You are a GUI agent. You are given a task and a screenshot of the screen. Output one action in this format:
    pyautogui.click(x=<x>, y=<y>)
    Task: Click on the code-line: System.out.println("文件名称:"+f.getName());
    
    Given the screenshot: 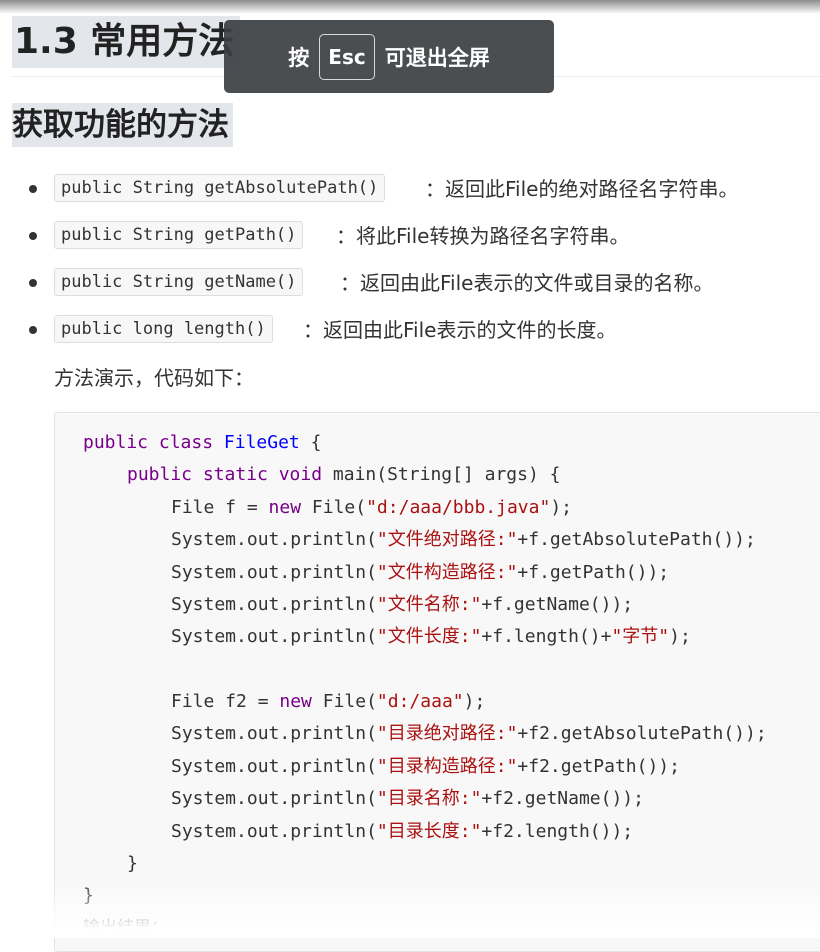 What is the action you would take?
    pyautogui.click(x=402, y=605)
    